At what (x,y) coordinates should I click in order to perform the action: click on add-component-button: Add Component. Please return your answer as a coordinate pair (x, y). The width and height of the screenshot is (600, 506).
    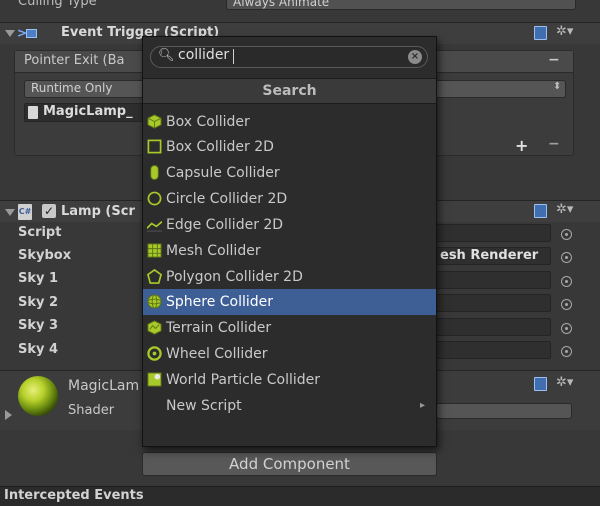
    Looking at the image, I should click on (289, 464).